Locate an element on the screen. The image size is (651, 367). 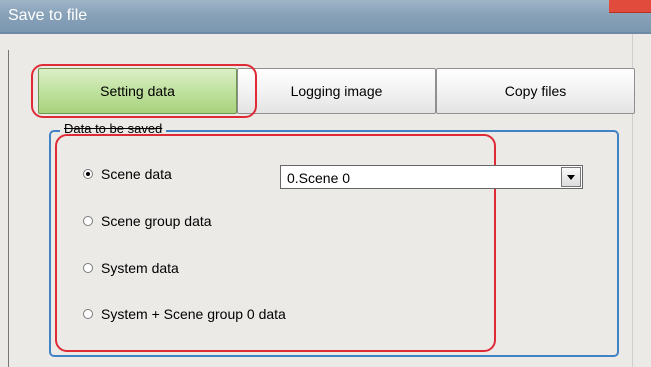
tab-copy-files: Copy files is located at coordinates (535, 91).